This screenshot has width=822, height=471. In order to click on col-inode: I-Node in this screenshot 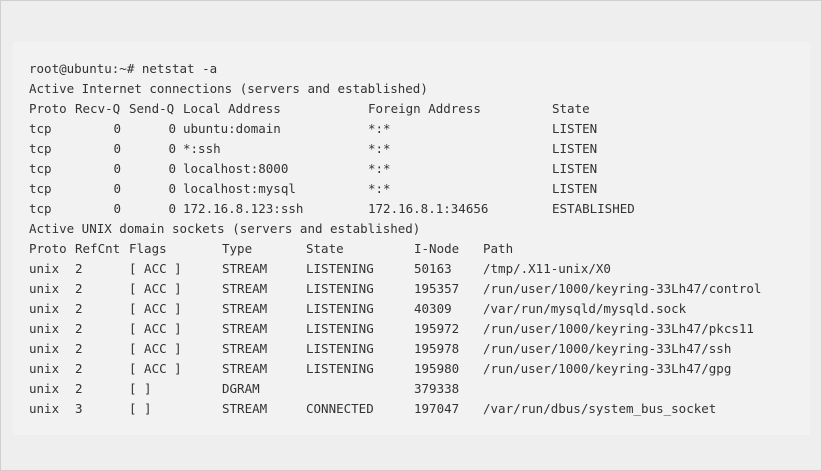, I will do `click(437, 248)`.